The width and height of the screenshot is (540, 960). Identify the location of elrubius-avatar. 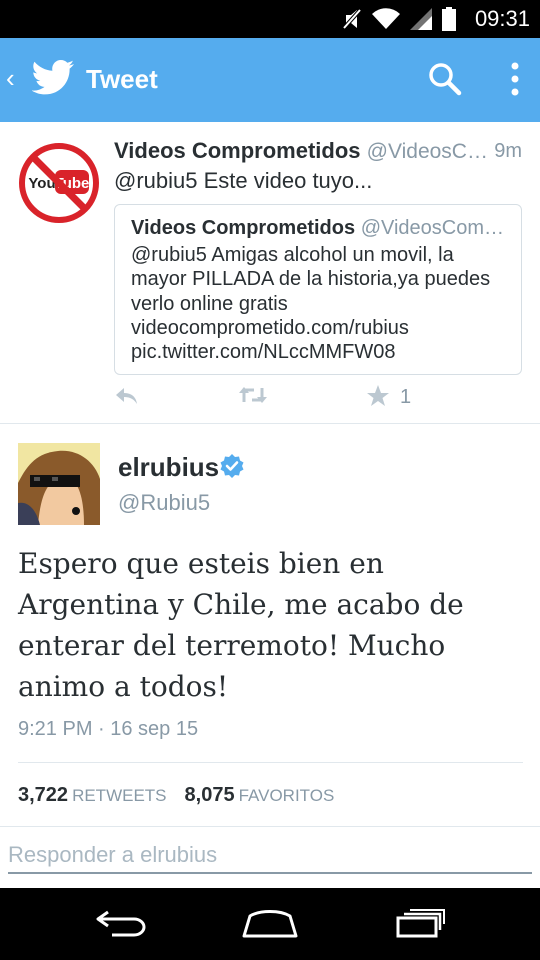
(59, 484).